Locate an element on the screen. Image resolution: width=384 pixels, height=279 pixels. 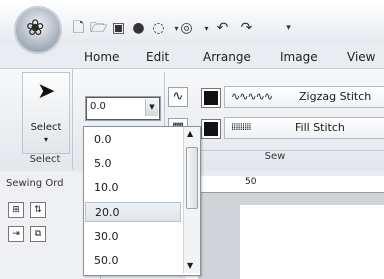
scroll-up-icon: ▲ is located at coordinates (190, 133).